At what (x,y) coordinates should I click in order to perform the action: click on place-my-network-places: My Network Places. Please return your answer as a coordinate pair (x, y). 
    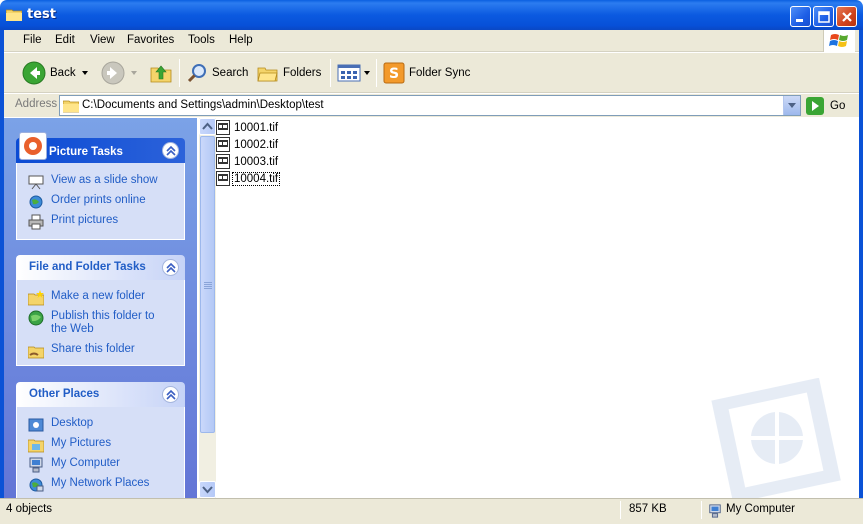
    Looking at the image, I should click on (98, 485).